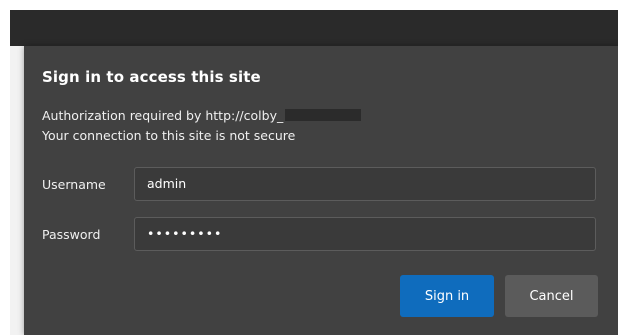 This screenshot has height=335, width=618. What do you see at coordinates (551, 296) in the screenshot?
I see `cancel-button: Cancel` at bounding box center [551, 296].